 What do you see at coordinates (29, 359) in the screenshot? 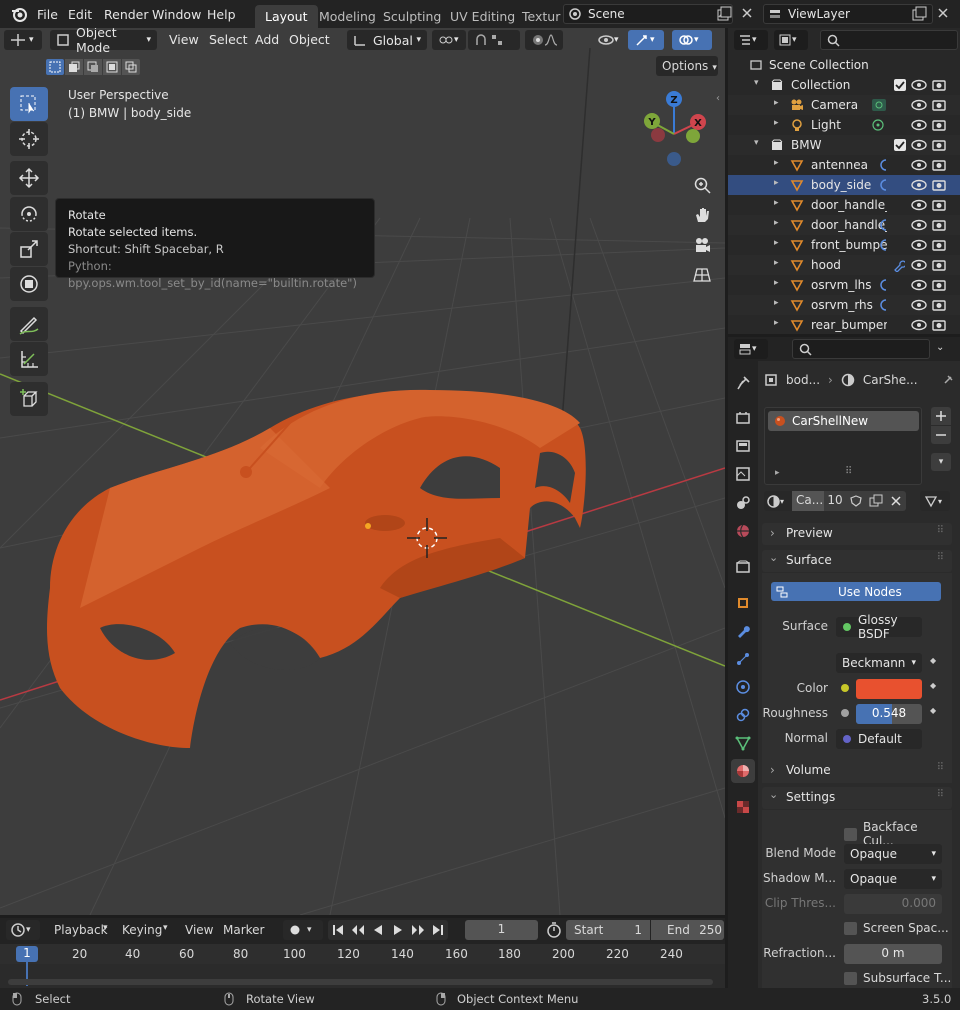
I see `tool-measure` at bounding box center [29, 359].